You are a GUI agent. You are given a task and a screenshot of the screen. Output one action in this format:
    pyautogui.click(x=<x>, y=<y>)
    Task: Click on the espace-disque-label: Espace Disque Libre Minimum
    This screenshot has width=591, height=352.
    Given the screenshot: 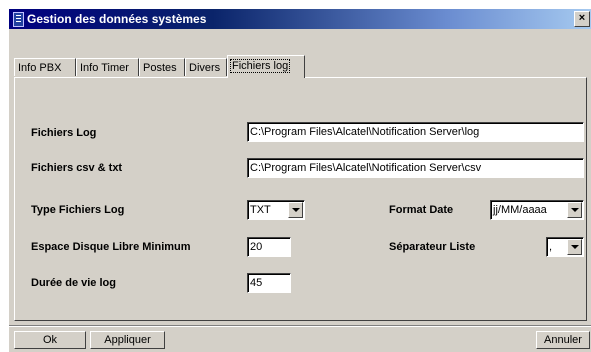 What is the action you would take?
    pyautogui.click(x=111, y=247)
    